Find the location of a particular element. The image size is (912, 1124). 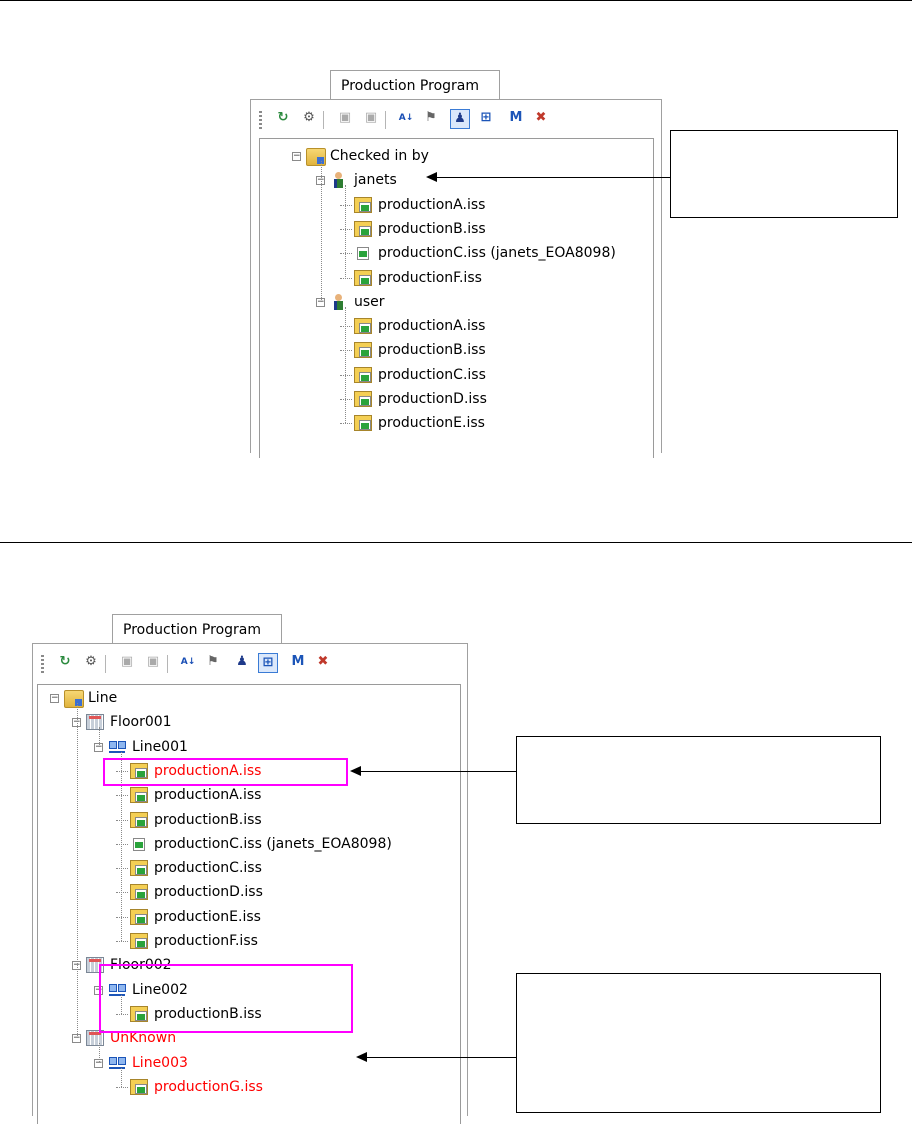

tree-node-label: Line is located at coordinates (103, 698).